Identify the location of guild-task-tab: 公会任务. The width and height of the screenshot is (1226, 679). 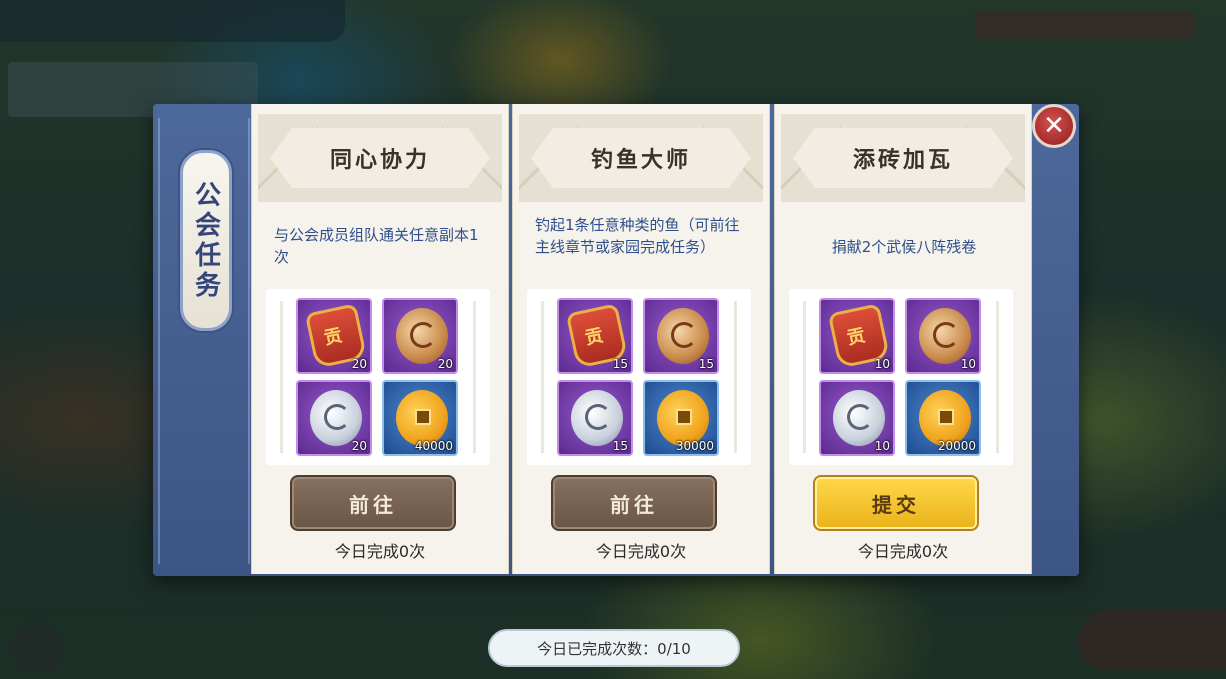
(206, 240).